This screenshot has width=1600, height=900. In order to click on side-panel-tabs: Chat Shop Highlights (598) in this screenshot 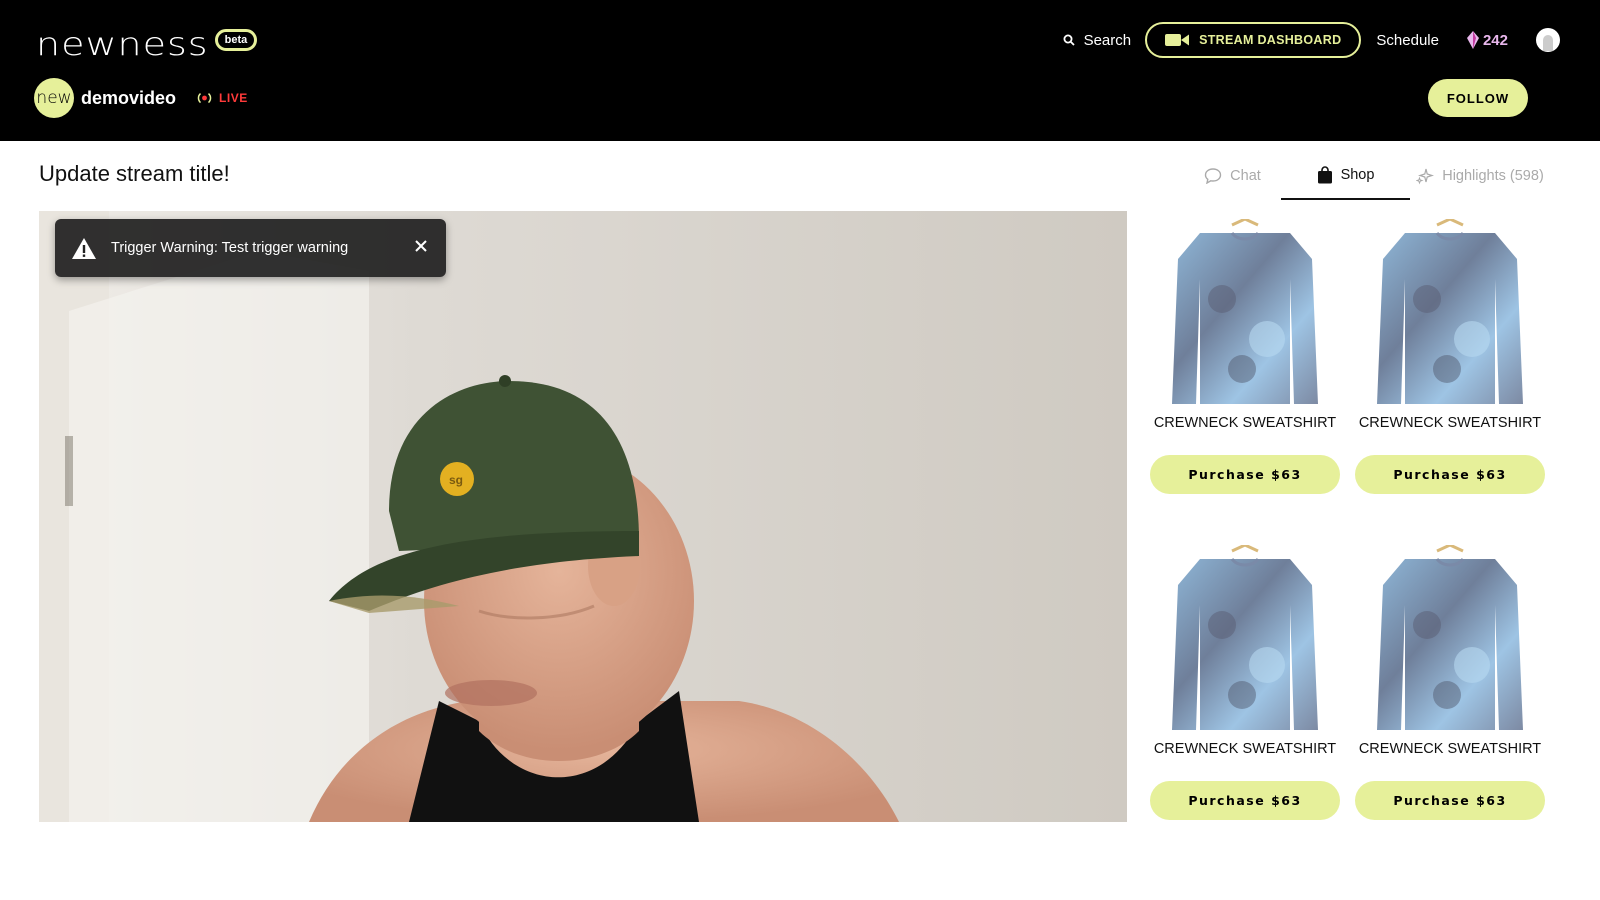, I will do `click(1348, 176)`.